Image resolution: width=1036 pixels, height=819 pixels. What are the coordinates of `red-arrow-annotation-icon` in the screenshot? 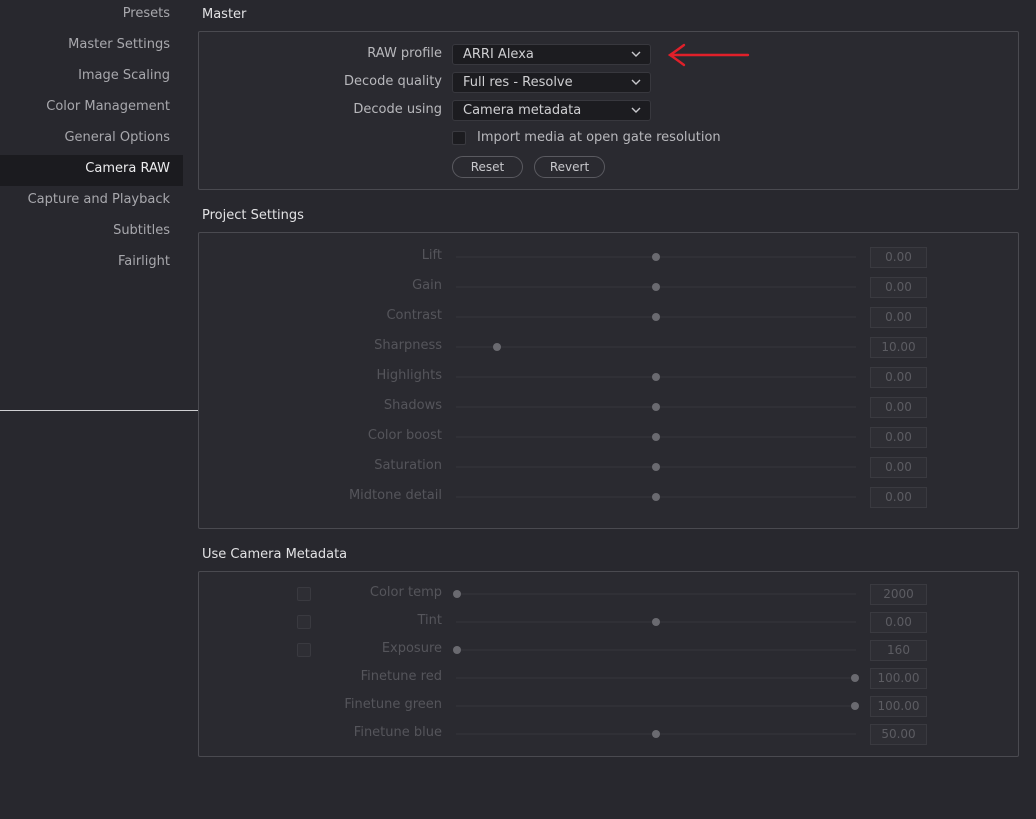 It's located at (708, 55).